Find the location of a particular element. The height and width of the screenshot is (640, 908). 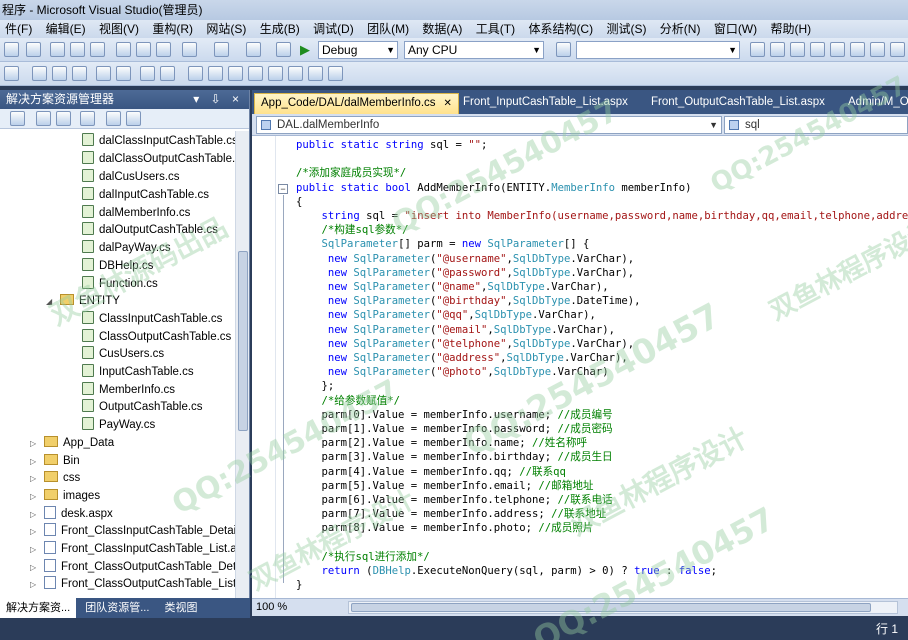

tree-item: ▷ Front_ClassInputCashTable_List.aspx is located at coordinates (133, 549).